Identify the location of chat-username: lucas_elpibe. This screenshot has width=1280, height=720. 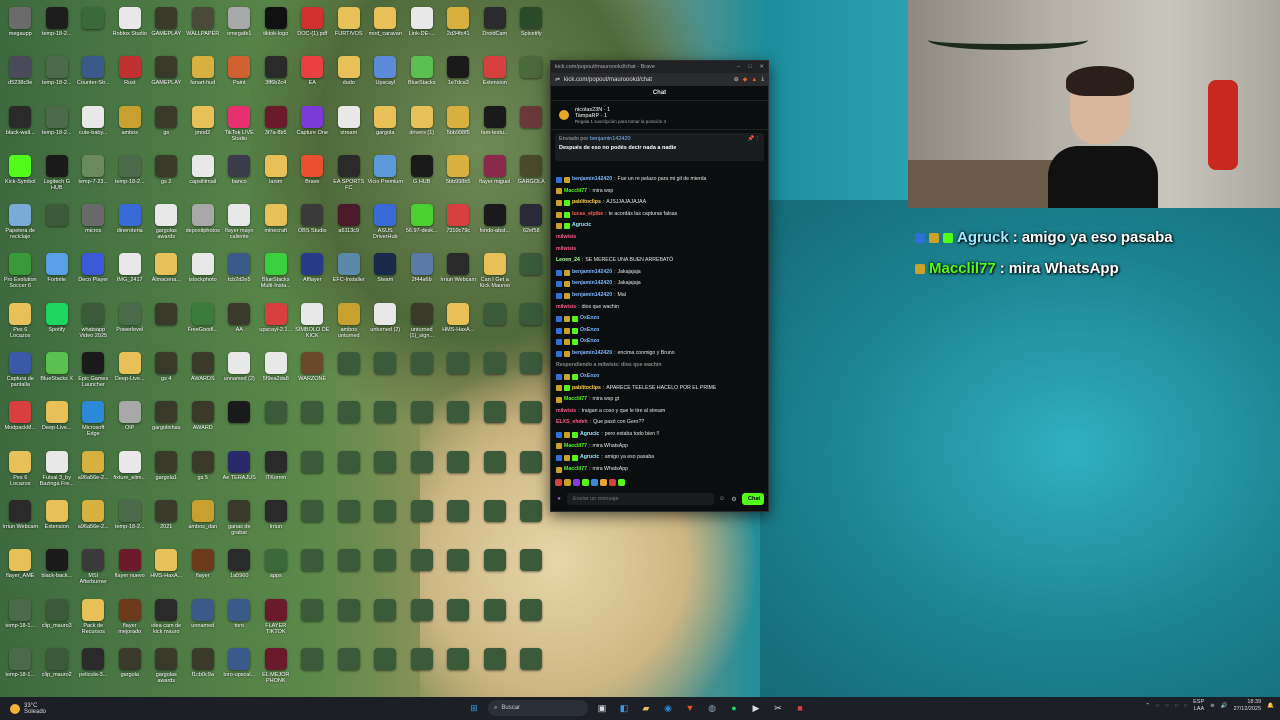
(587, 215).